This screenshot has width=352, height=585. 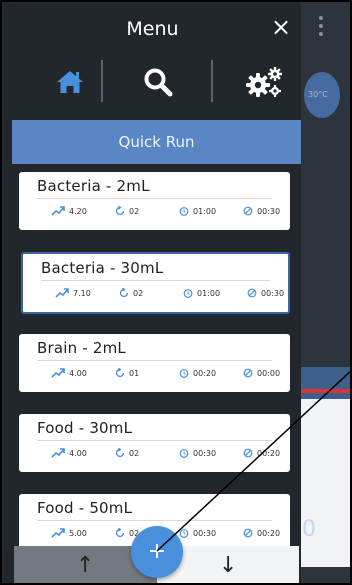 What do you see at coordinates (155, 283) in the screenshot?
I see `program-card-selected: Bacteria - 30mL 7.10 02 01:00 00:30` at bounding box center [155, 283].